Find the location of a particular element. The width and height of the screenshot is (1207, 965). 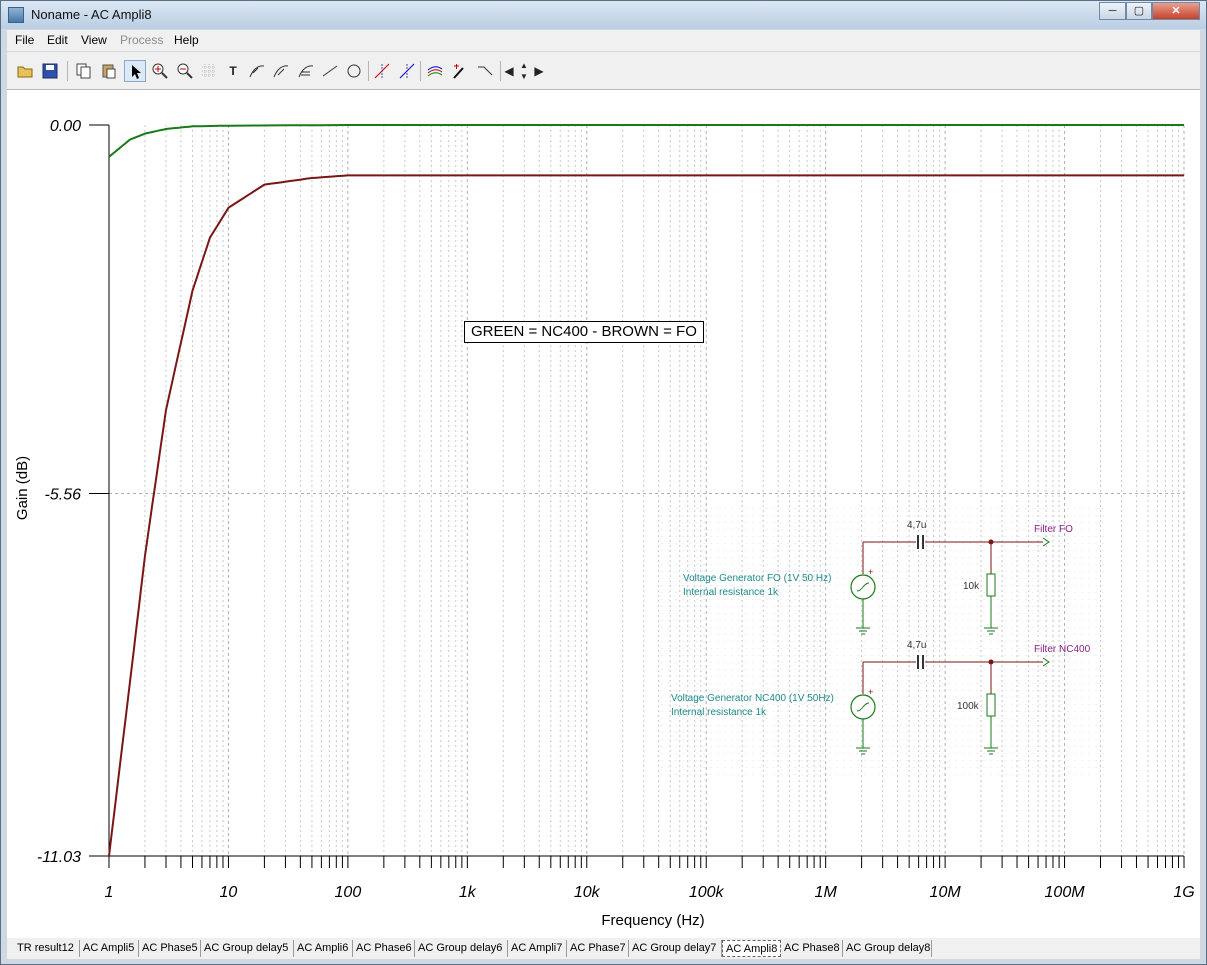

tab-ac-ampli5: AC Ampli5 is located at coordinates (109, 948).